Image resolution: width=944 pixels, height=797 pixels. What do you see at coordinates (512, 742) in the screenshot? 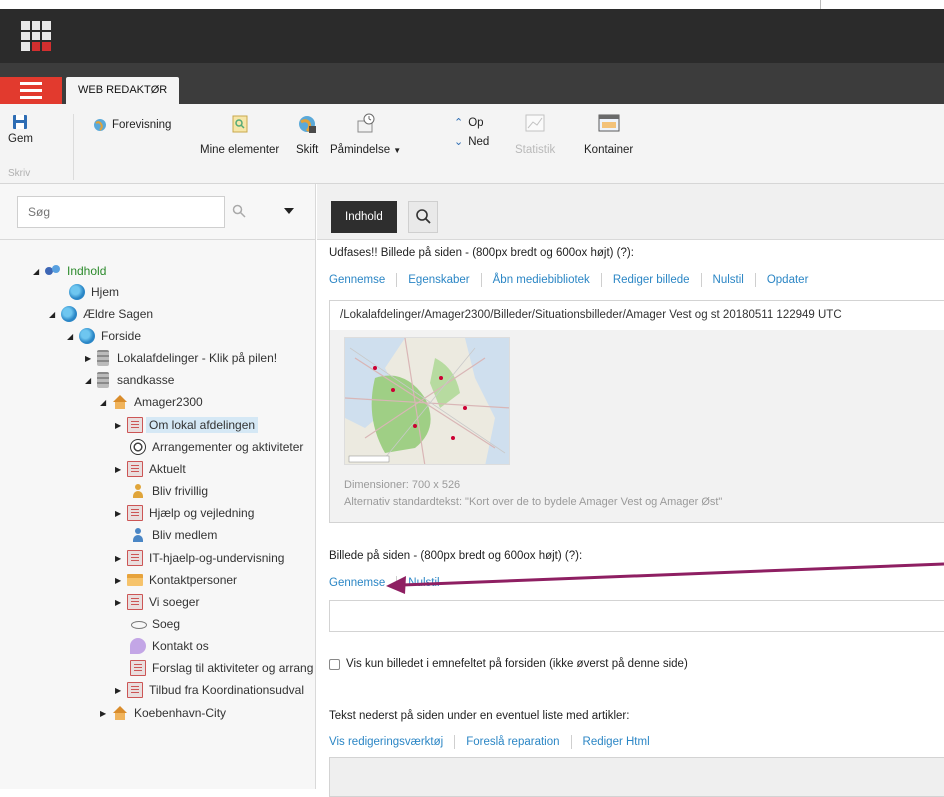
I see `suggest-fix-link: Foreslå reparation` at bounding box center [512, 742].